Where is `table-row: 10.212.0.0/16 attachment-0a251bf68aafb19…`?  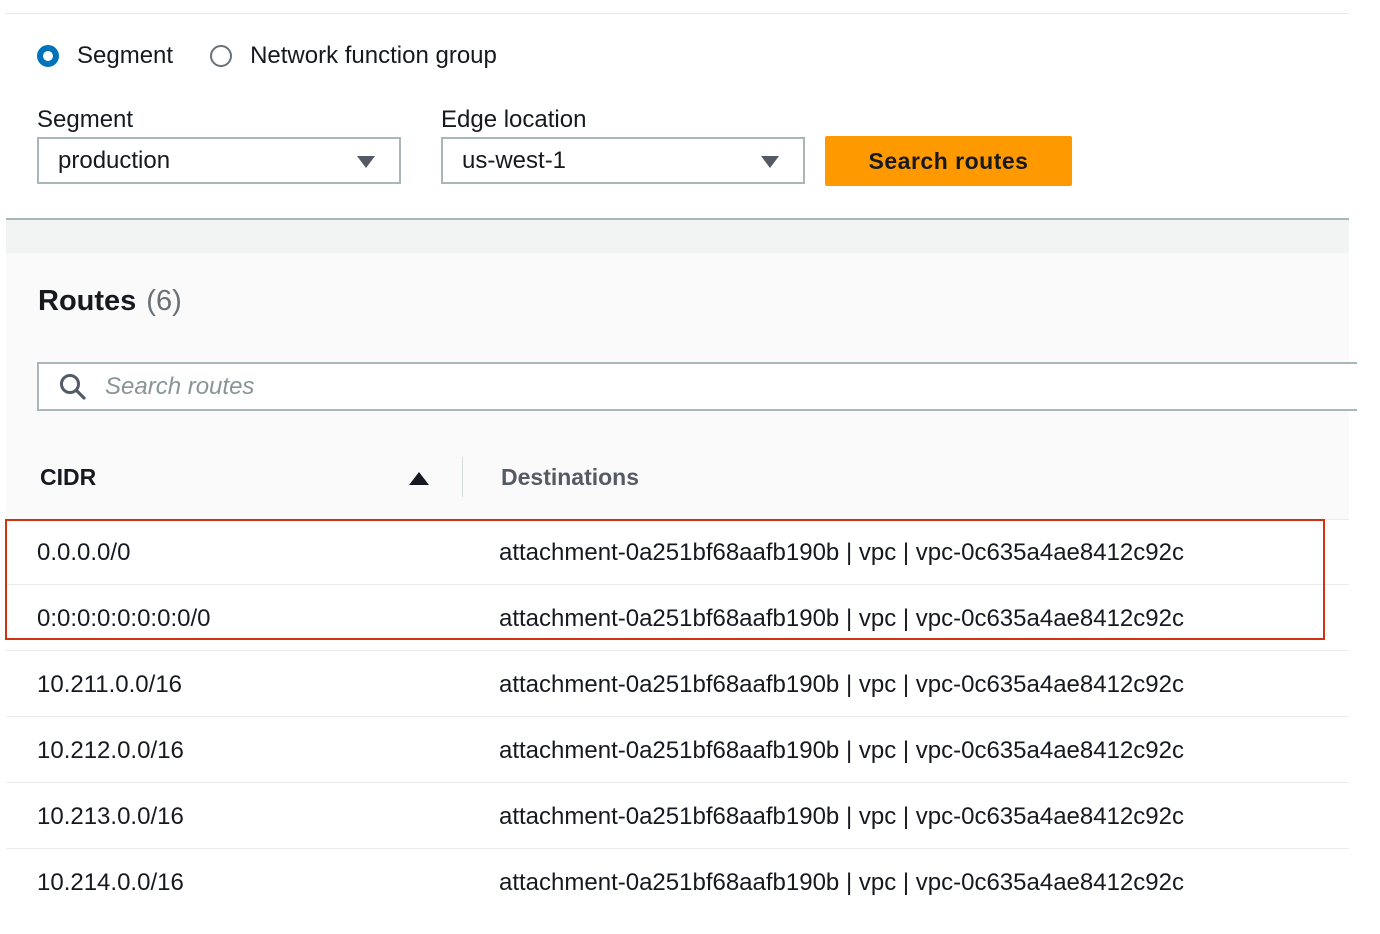 table-row: 10.212.0.0/16 attachment-0a251bf68aafb19… is located at coordinates (677, 750).